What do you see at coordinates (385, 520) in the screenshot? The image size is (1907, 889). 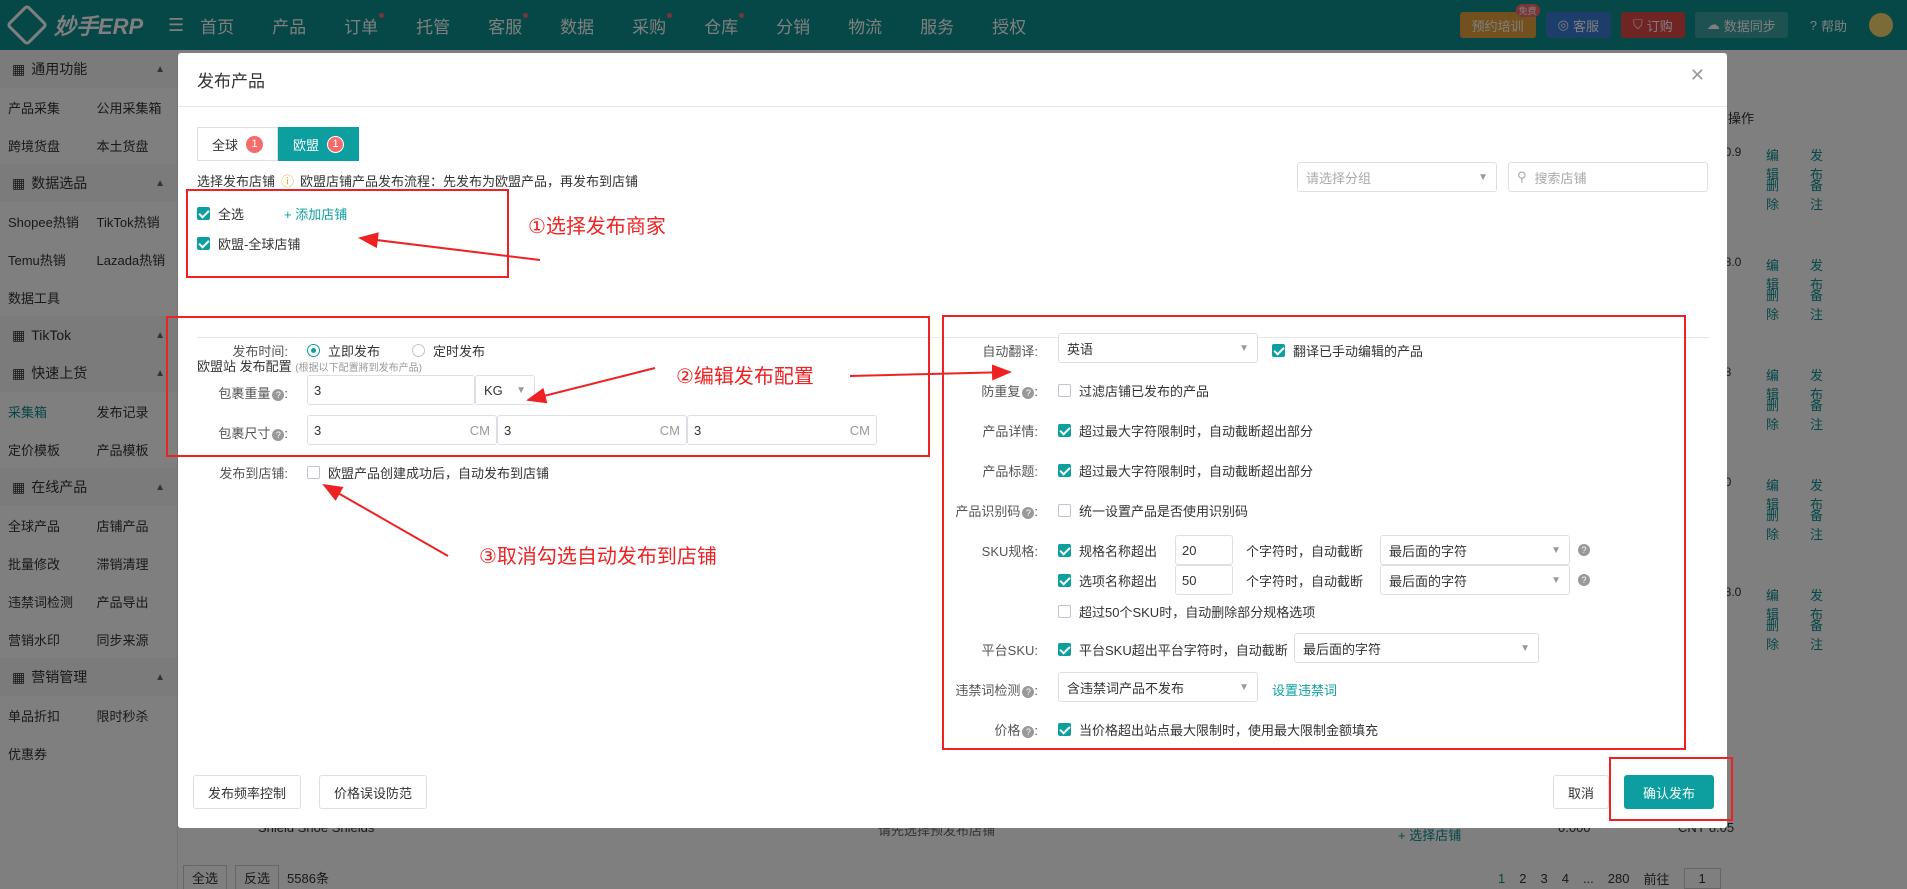 I see `arrow-step3` at bounding box center [385, 520].